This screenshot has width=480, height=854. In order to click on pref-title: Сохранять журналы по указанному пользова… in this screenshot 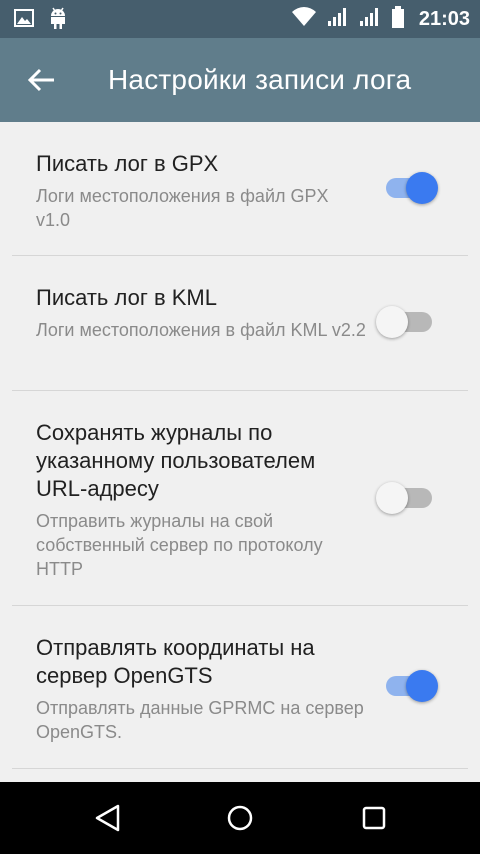, I will do `click(176, 460)`.